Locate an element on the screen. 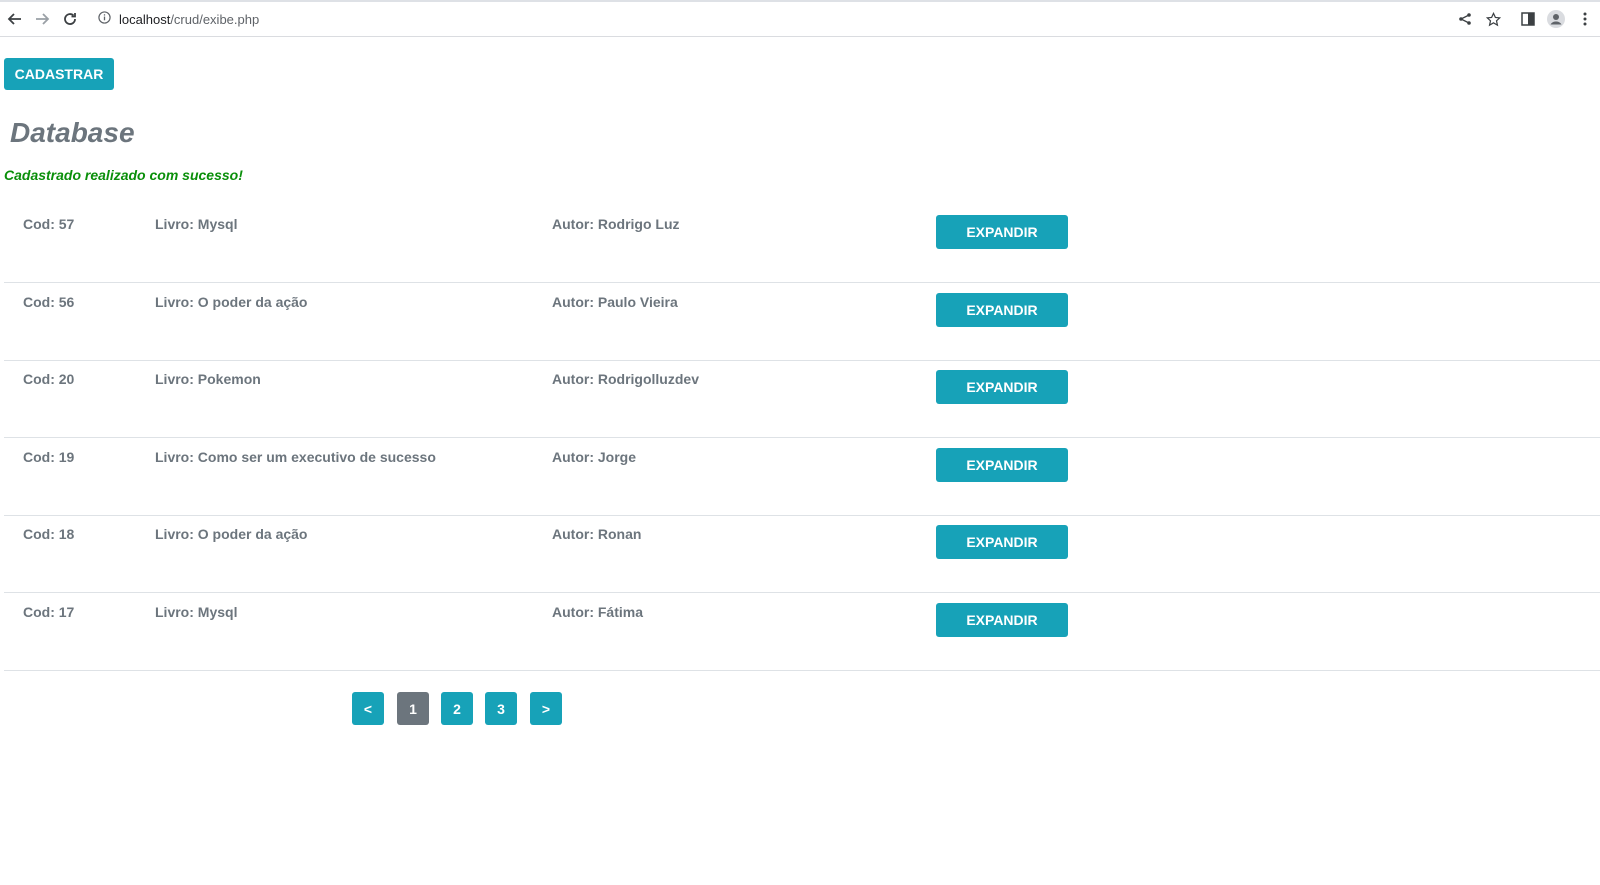 The width and height of the screenshot is (1600, 885). share-icon is located at coordinates (1465, 19).